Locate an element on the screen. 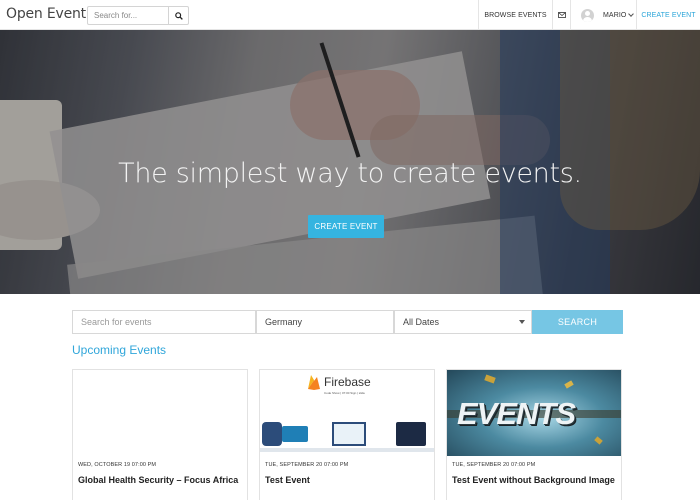 This screenshot has width=700, height=500. nav-right: BROWSE EVENTS MARIO CREATE EVENT is located at coordinates (589, 15).